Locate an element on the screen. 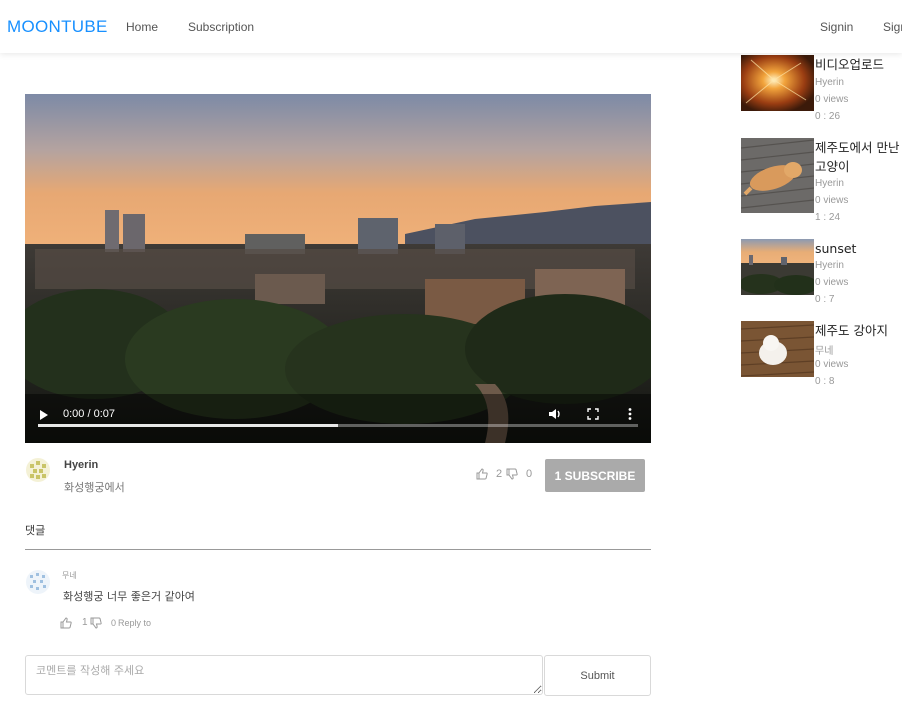 The height and width of the screenshot is (722, 902). side-video-title: 비디오업로드 is located at coordinates (858, 64).